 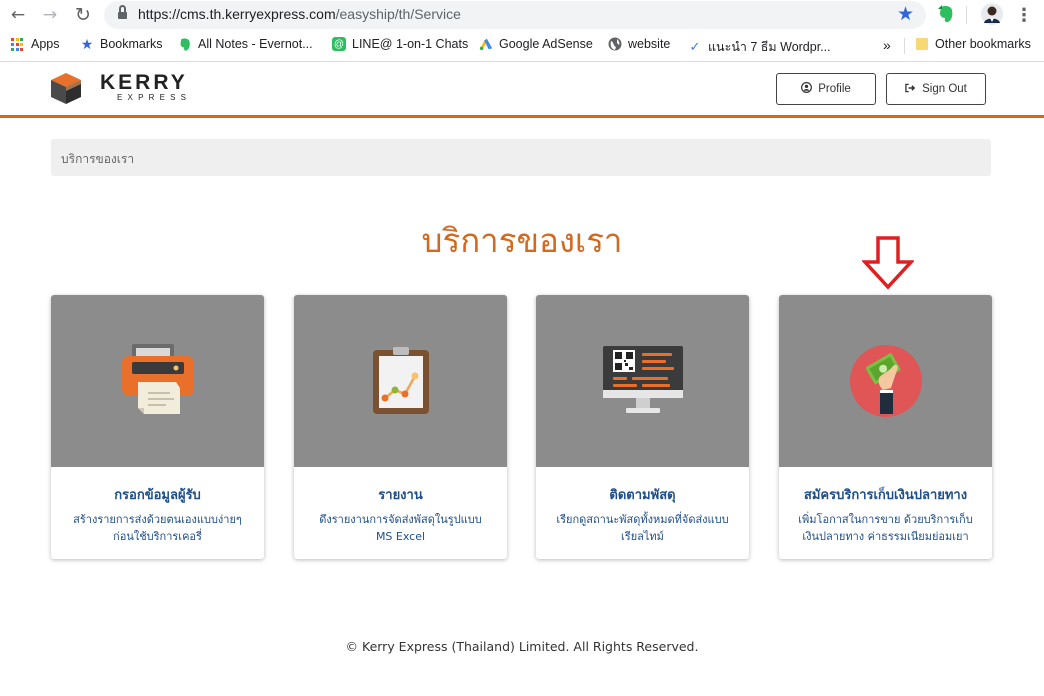 I want to click on menu-kebab-icon: ⋮, so click(x=1024, y=15).